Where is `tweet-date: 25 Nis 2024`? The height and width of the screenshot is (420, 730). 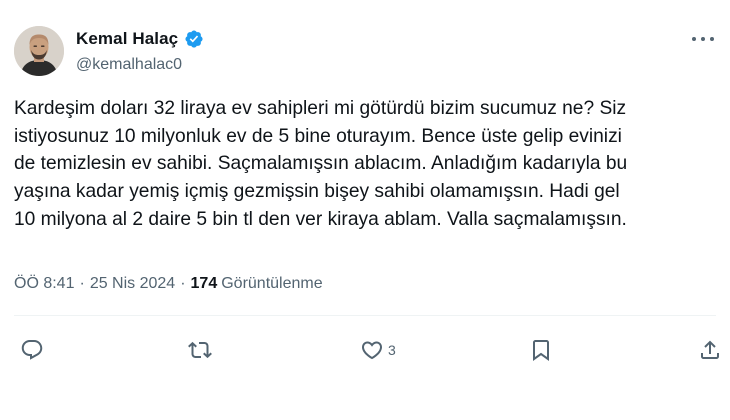
tweet-date: 25 Nis 2024 is located at coordinates (132, 284).